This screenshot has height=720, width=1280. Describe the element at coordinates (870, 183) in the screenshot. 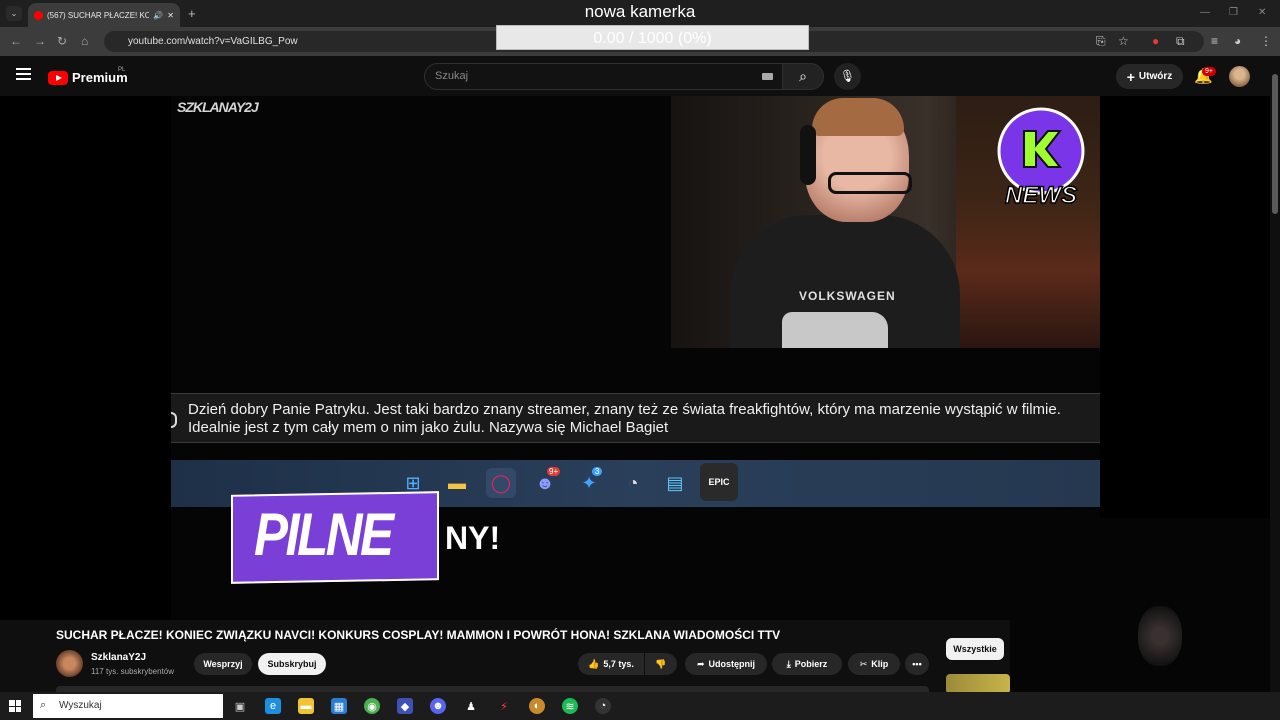

I see `glasses` at that location.